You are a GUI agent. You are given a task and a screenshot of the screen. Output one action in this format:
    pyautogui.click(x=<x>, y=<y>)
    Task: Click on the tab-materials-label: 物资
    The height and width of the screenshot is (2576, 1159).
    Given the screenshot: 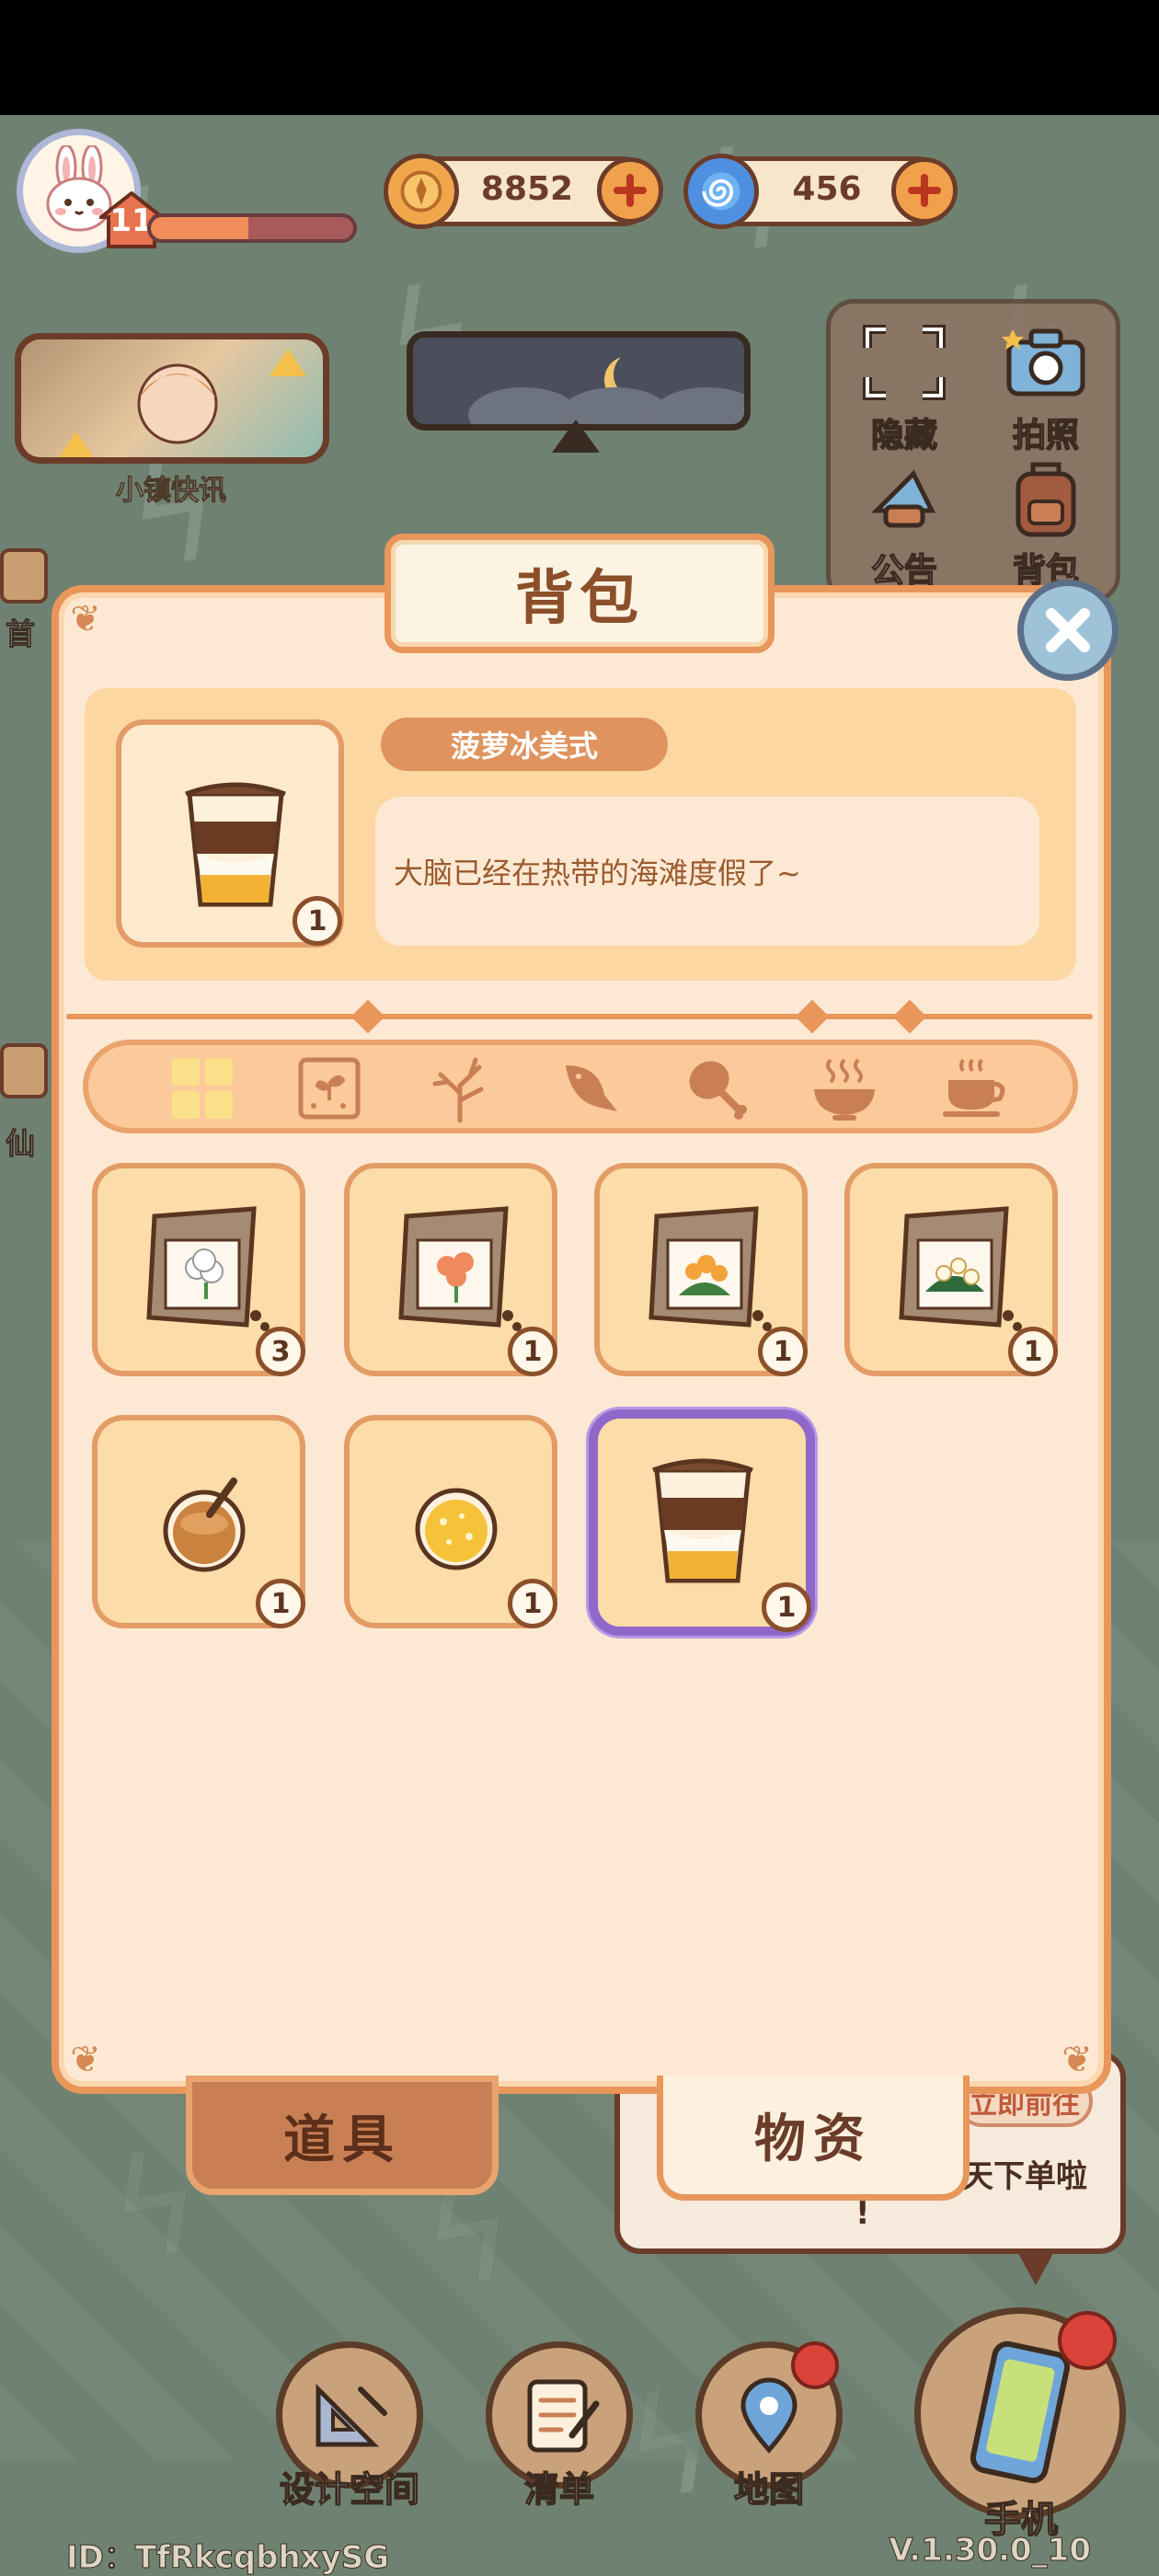 What is the action you would take?
    pyautogui.click(x=813, y=2139)
    